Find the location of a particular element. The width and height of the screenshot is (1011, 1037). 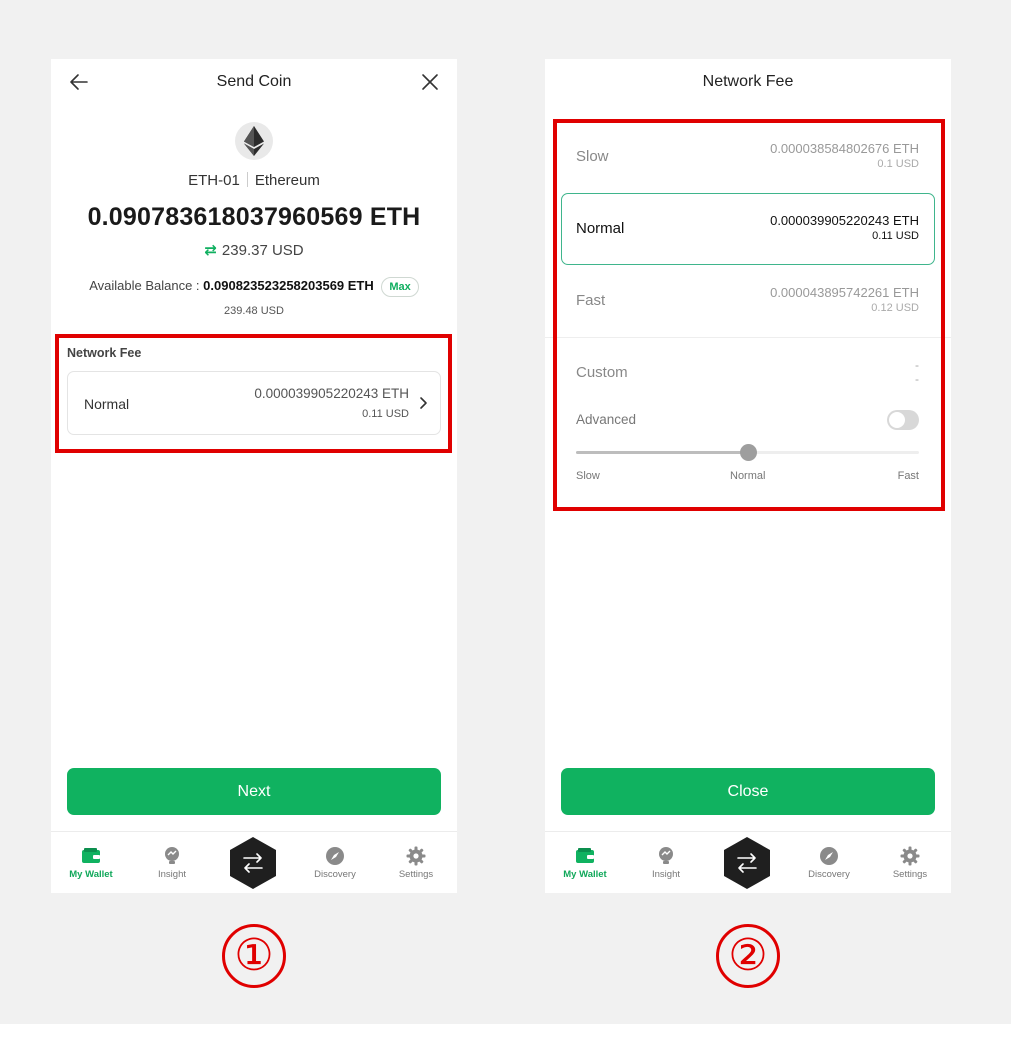

page-title: Send Coin is located at coordinates (254, 81).